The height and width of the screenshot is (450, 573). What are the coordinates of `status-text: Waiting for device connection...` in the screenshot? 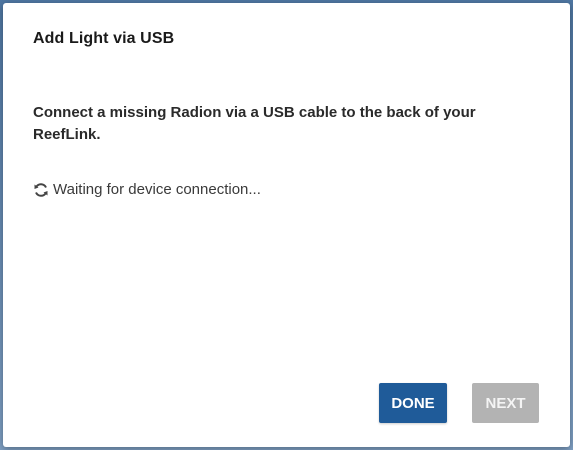 It's located at (157, 189).